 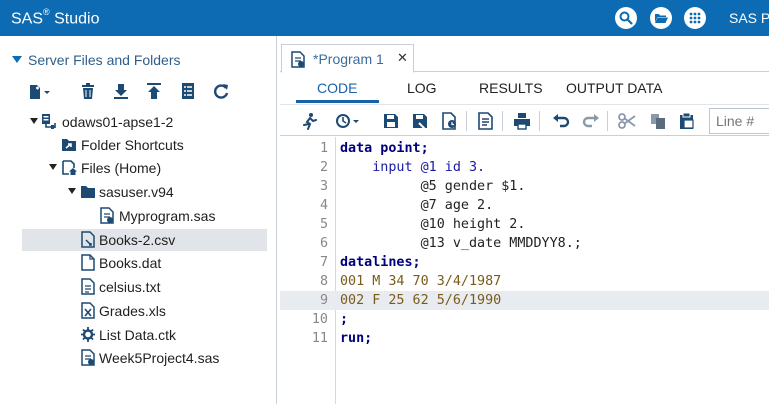 I want to click on line-number: 1, so click(x=323, y=148).